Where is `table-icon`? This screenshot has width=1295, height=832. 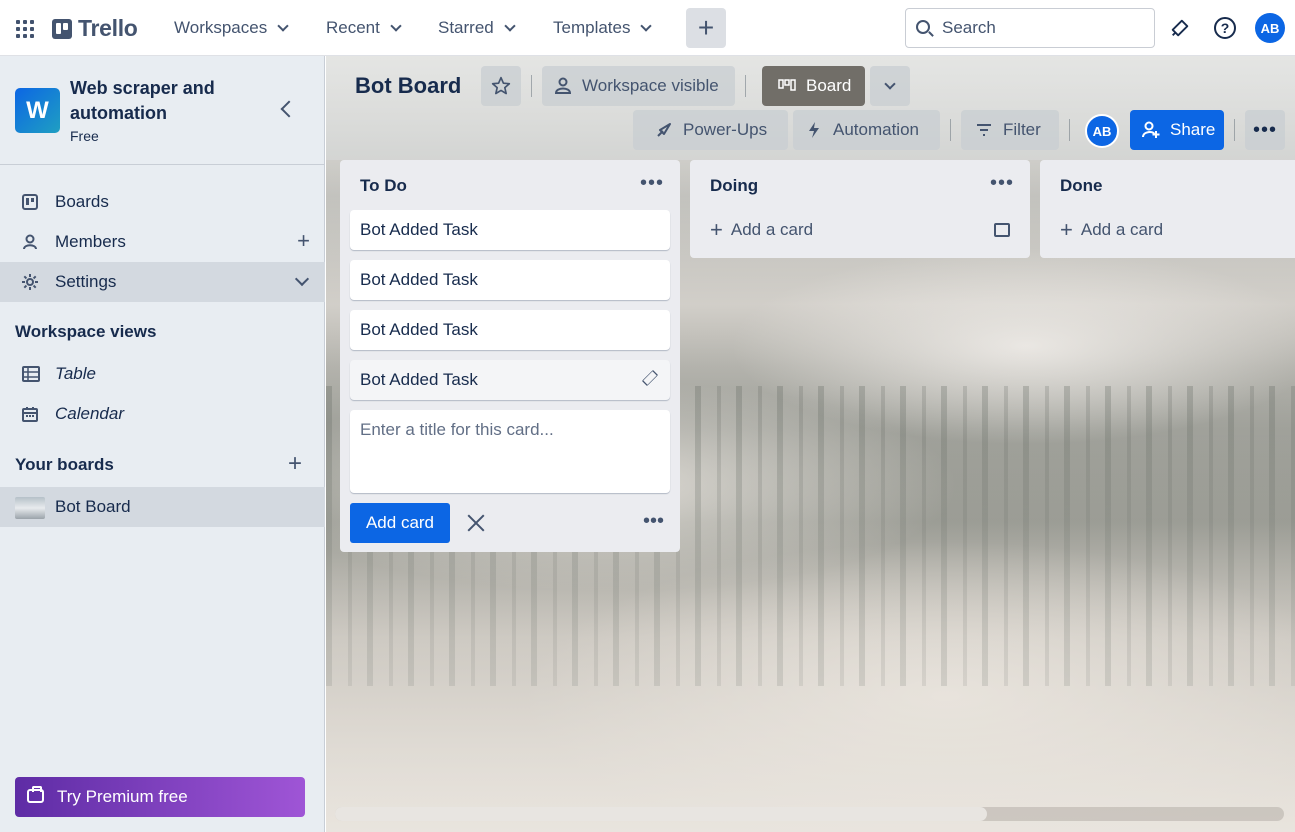 table-icon is located at coordinates (31, 374).